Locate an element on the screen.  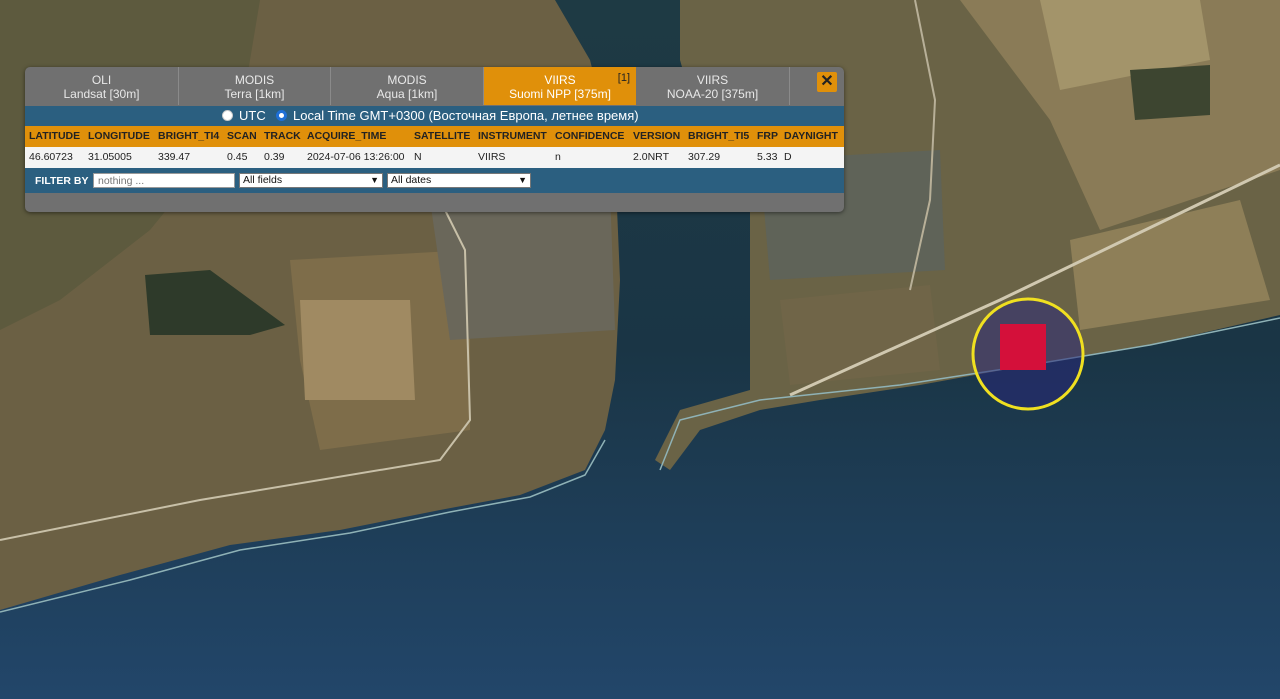
close-icon: ✕ is located at coordinates (827, 82).